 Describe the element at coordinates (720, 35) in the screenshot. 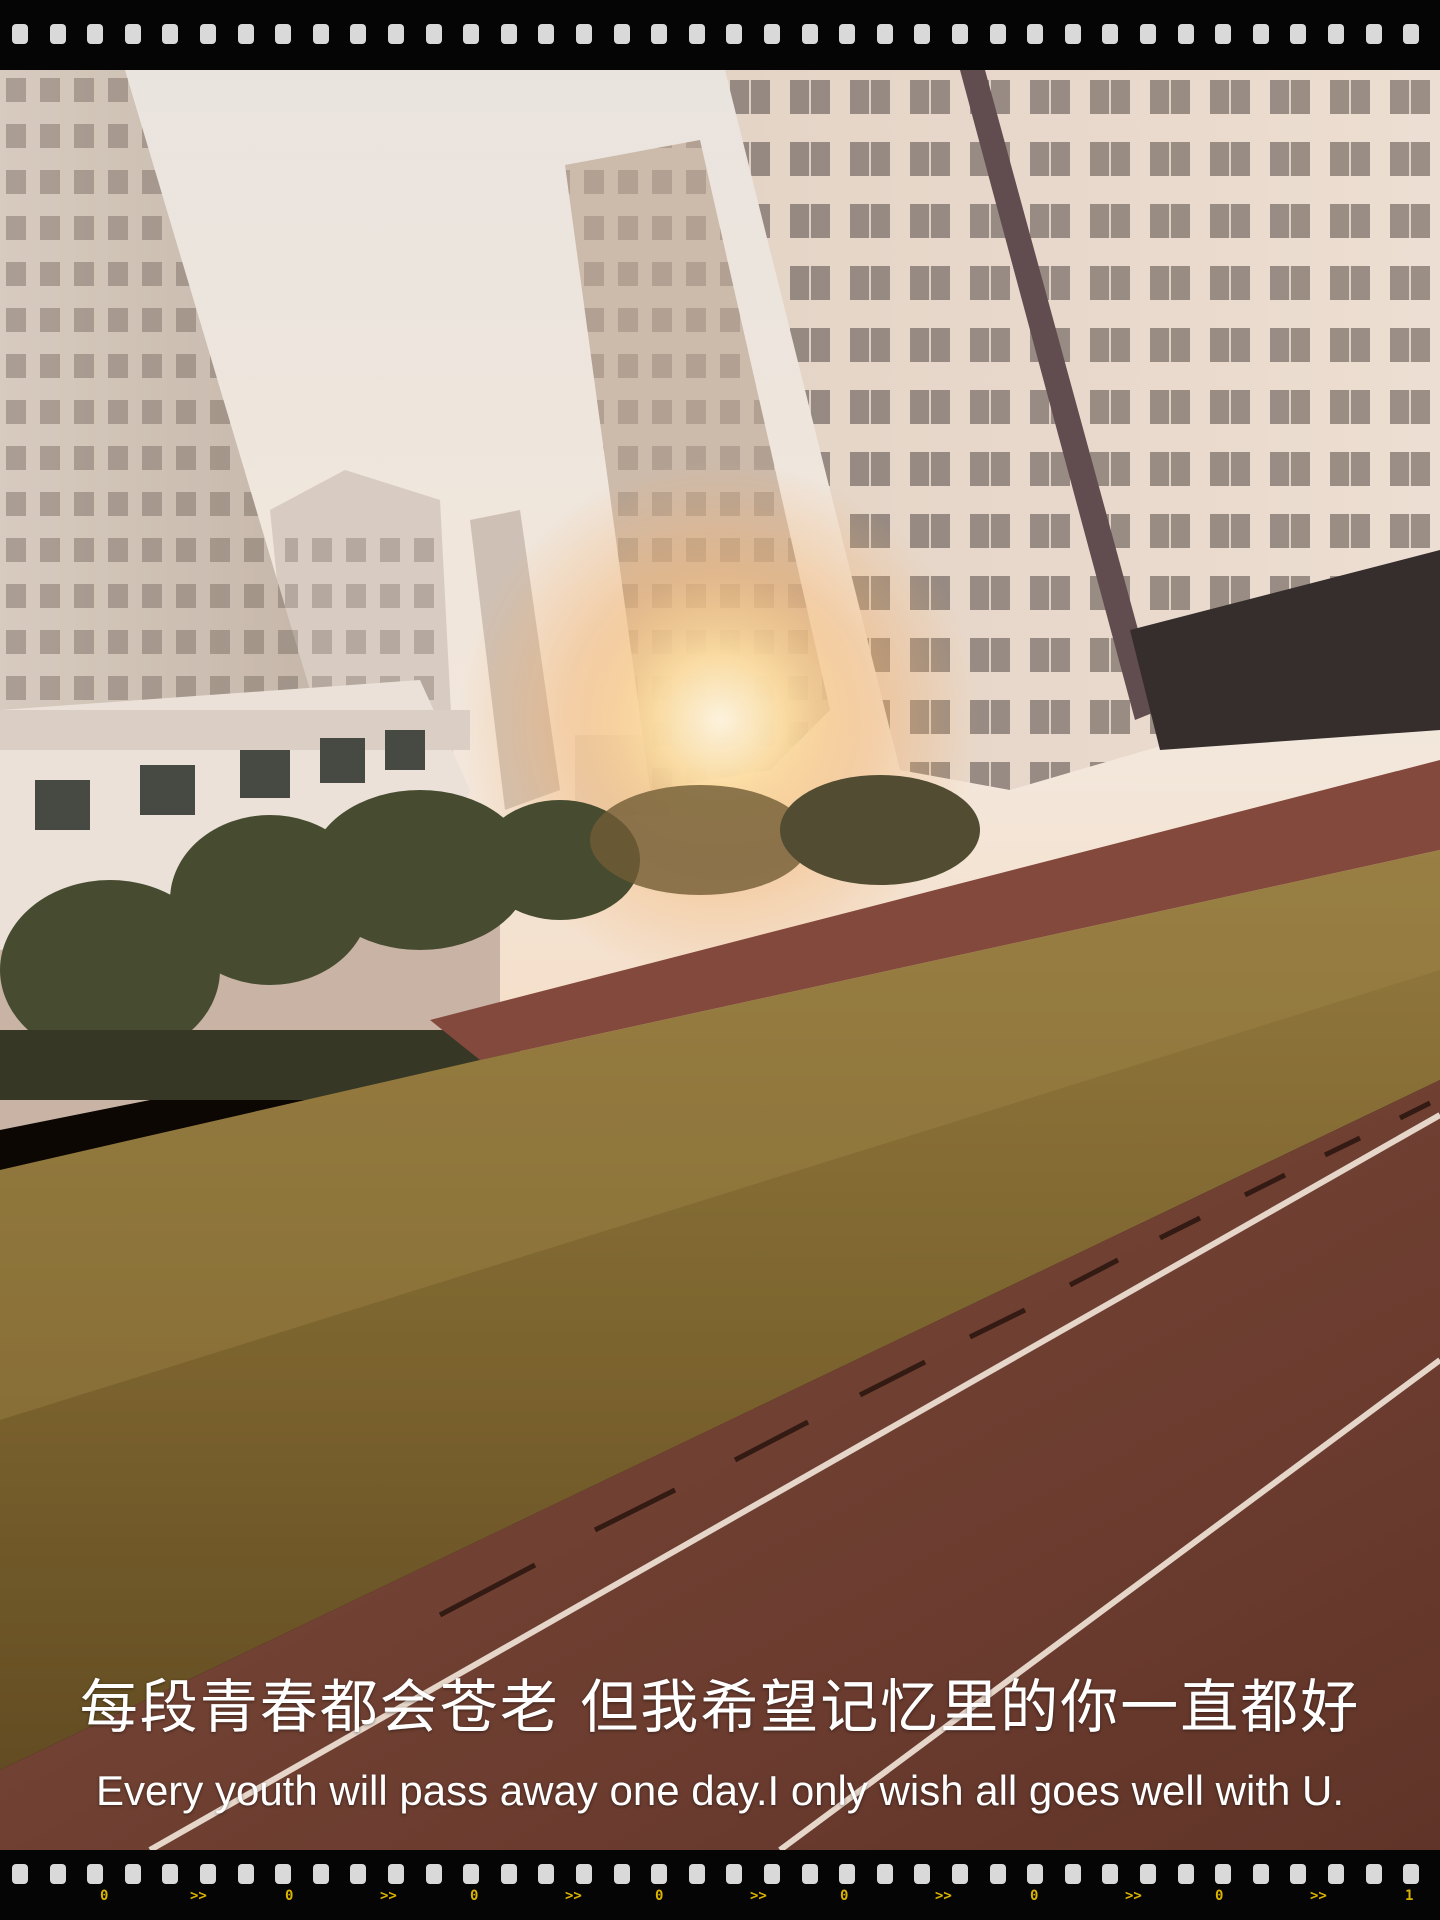

I see `film-strip-top` at that location.